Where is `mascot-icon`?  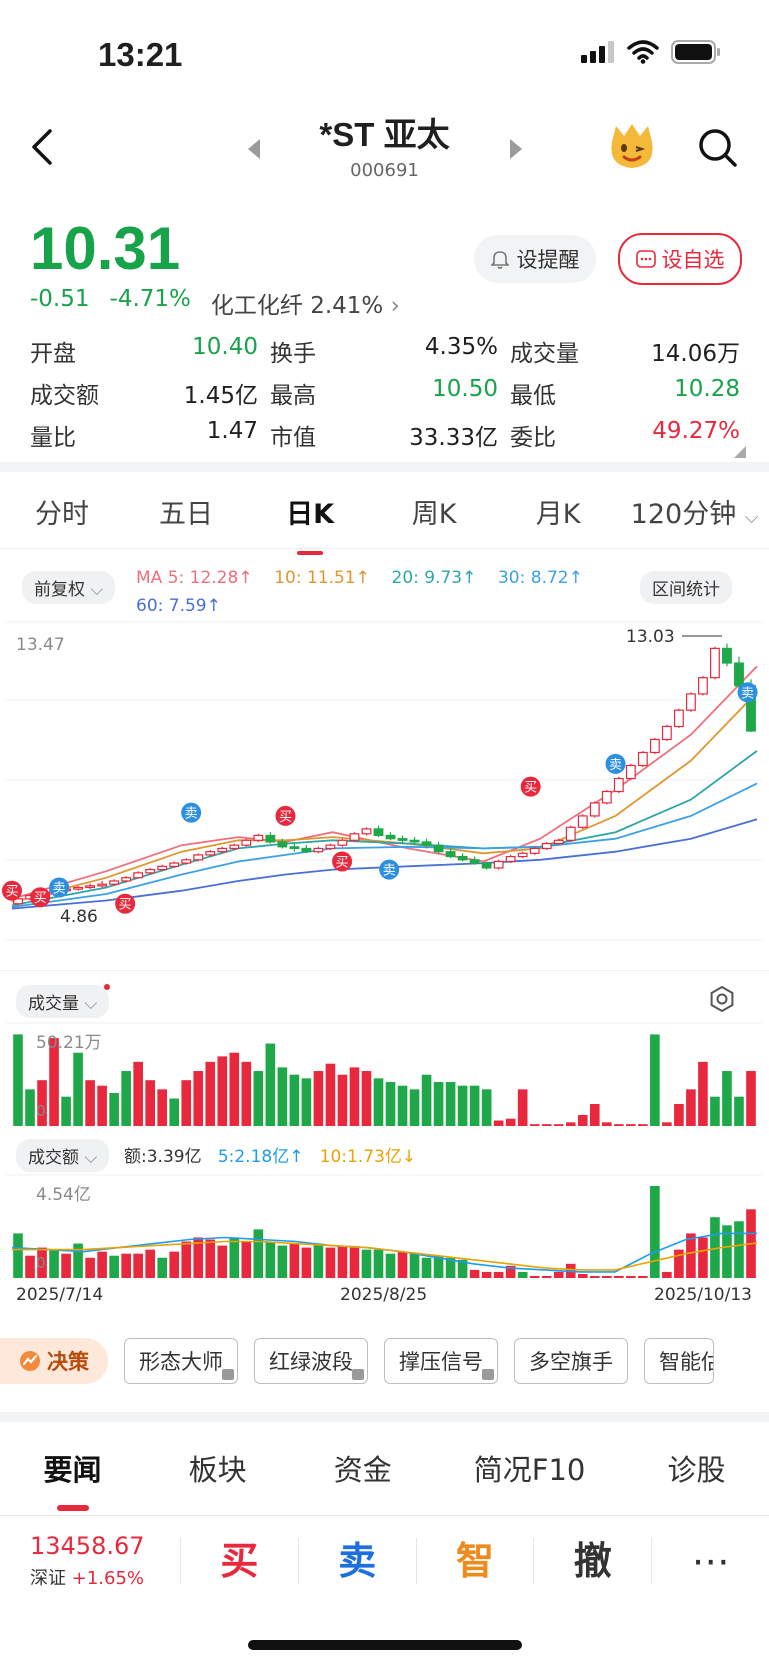
mascot-icon is located at coordinates (632, 146).